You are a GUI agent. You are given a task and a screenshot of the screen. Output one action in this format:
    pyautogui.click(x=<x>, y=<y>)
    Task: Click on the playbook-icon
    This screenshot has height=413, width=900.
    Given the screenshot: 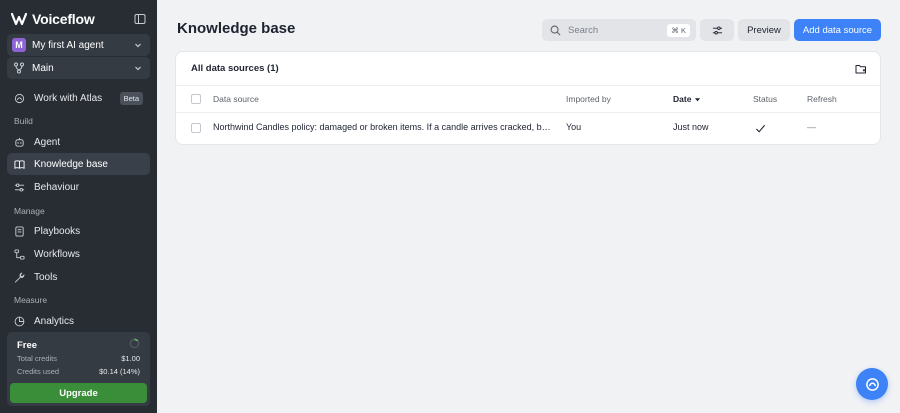 What is the action you would take?
    pyautogui.click(x=19, y=231)
    